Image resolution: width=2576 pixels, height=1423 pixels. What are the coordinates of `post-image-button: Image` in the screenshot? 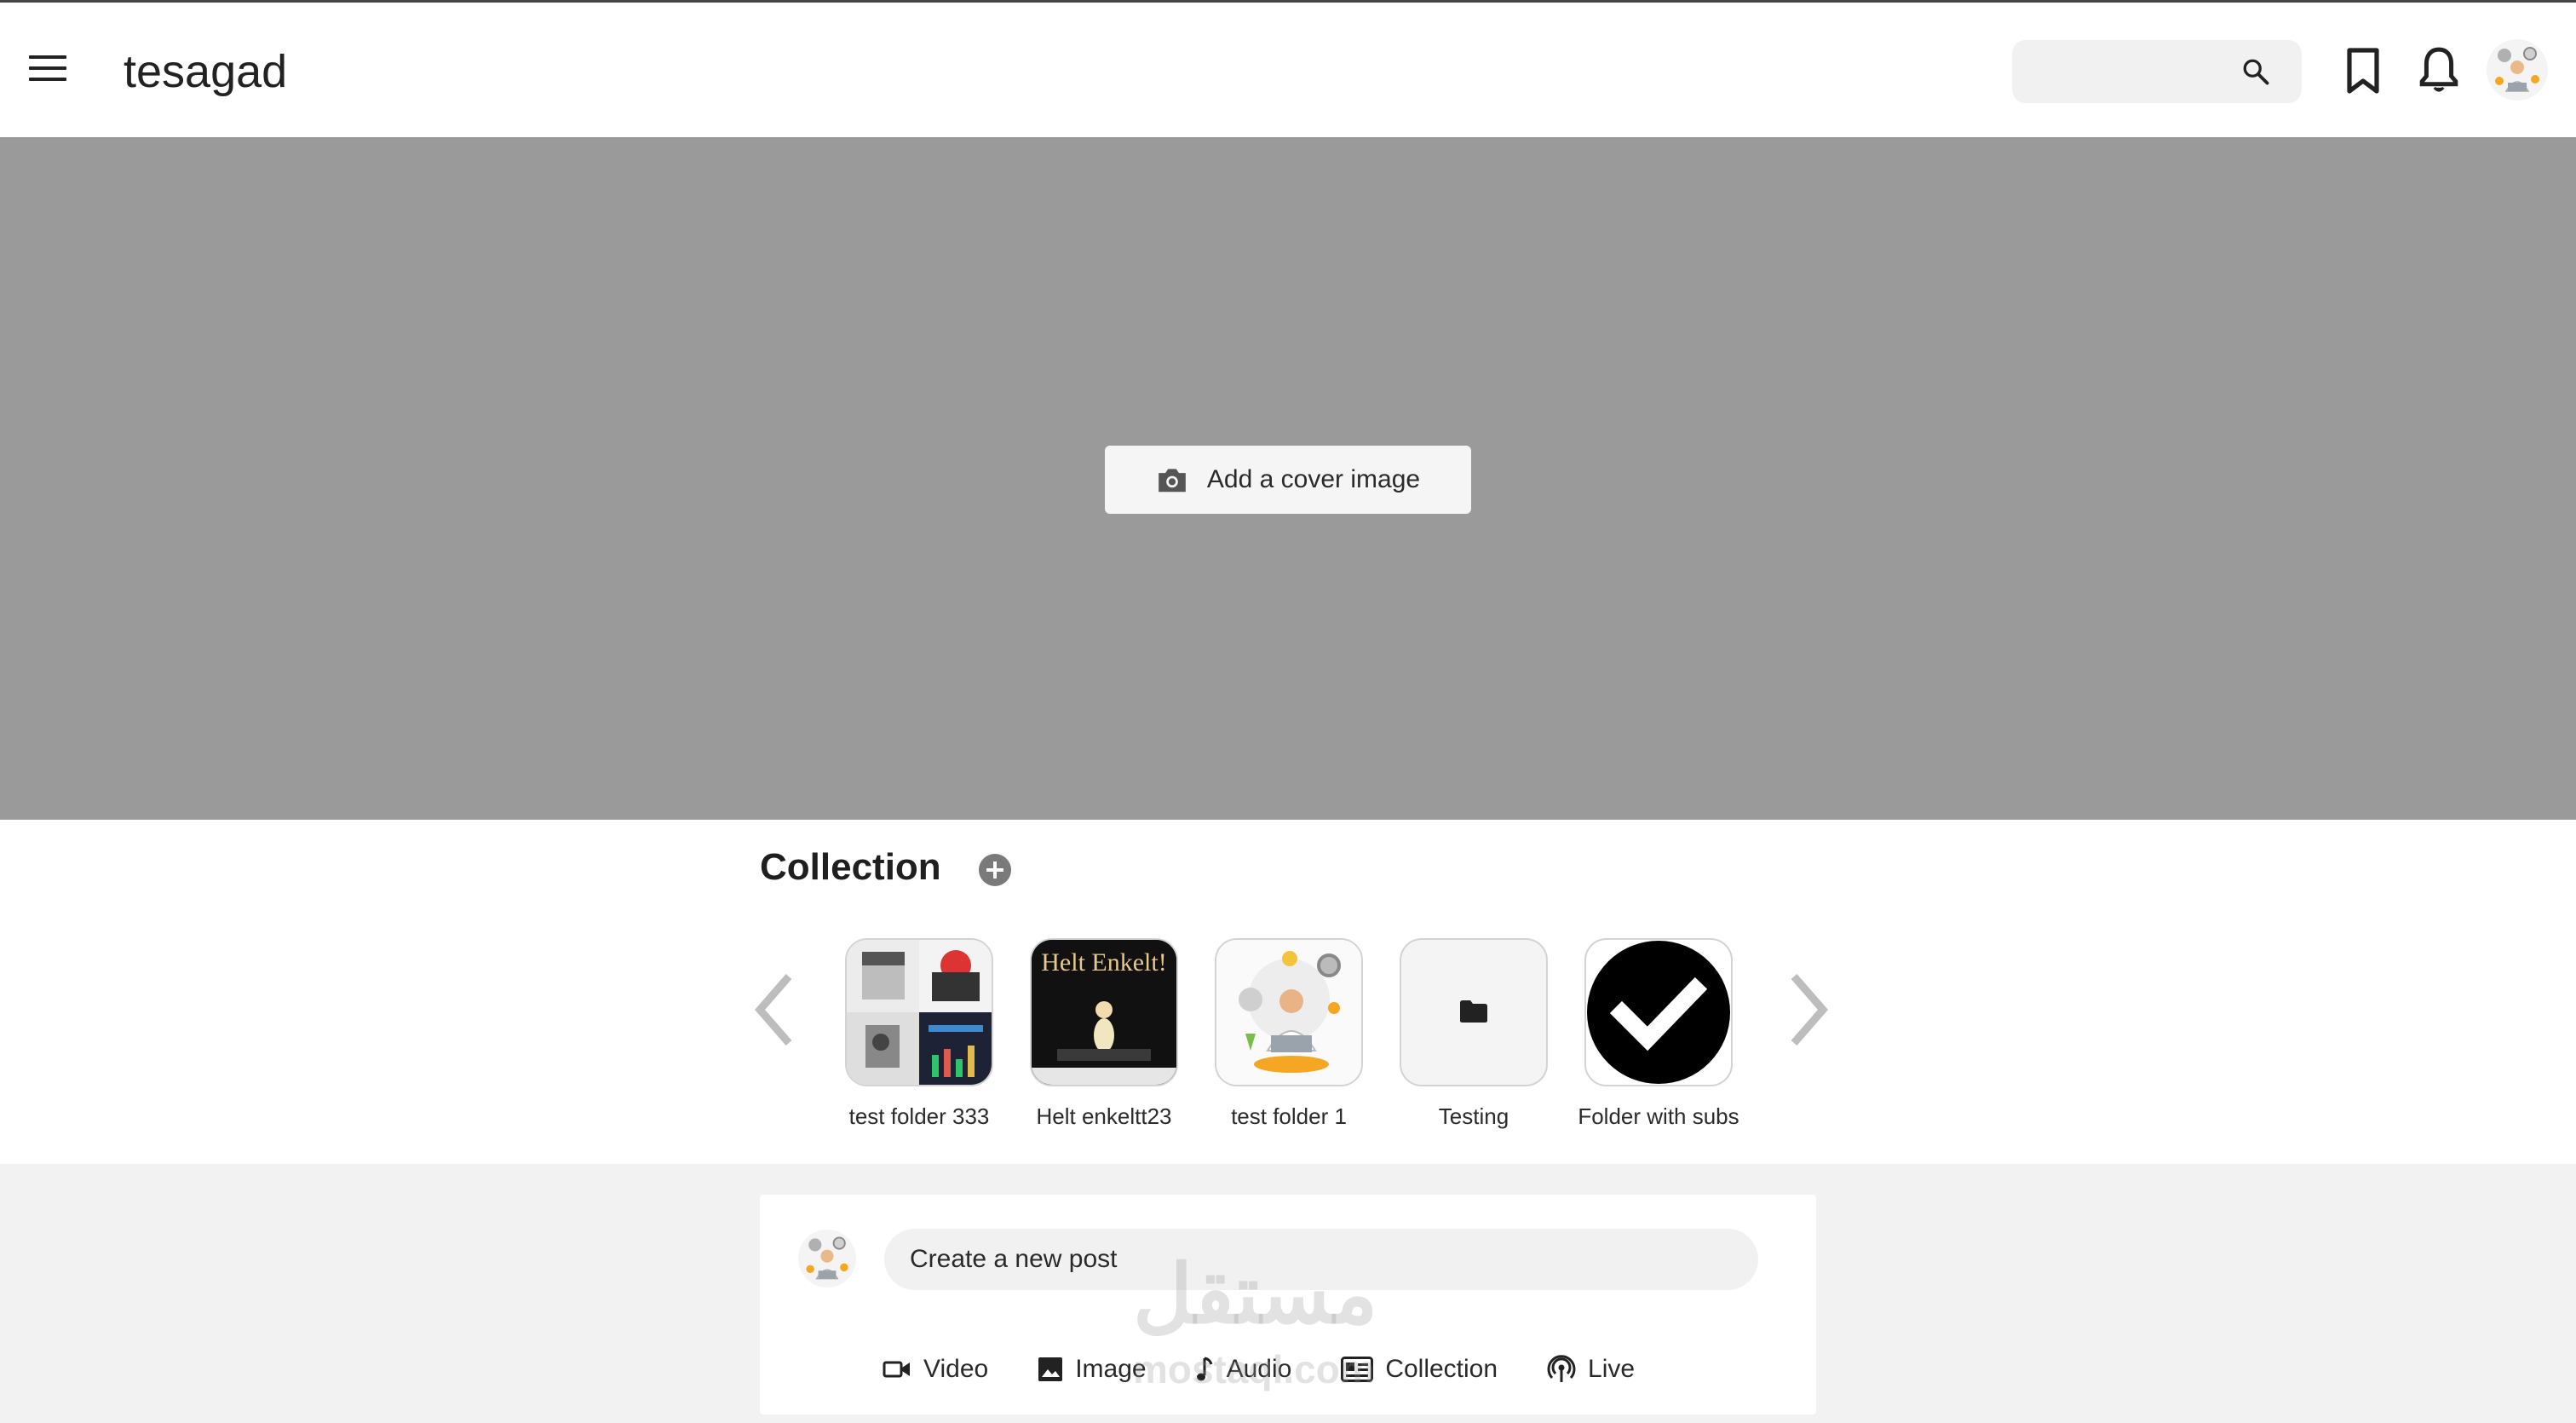 It's located at (1093, 1370).